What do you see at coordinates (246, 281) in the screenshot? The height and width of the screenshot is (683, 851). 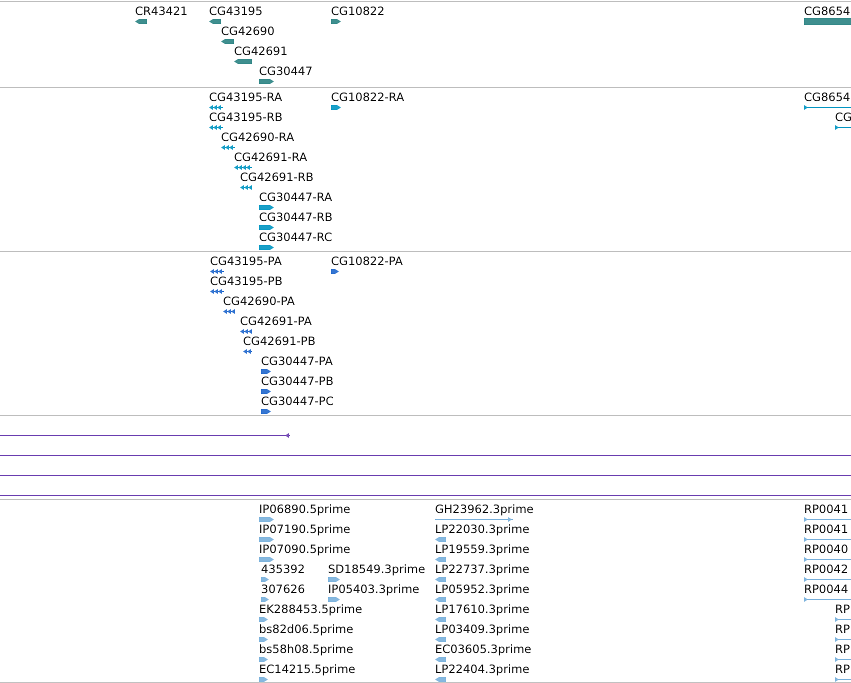 I see `feature-label: CG43195-PB` at bounding box center [246, 281].